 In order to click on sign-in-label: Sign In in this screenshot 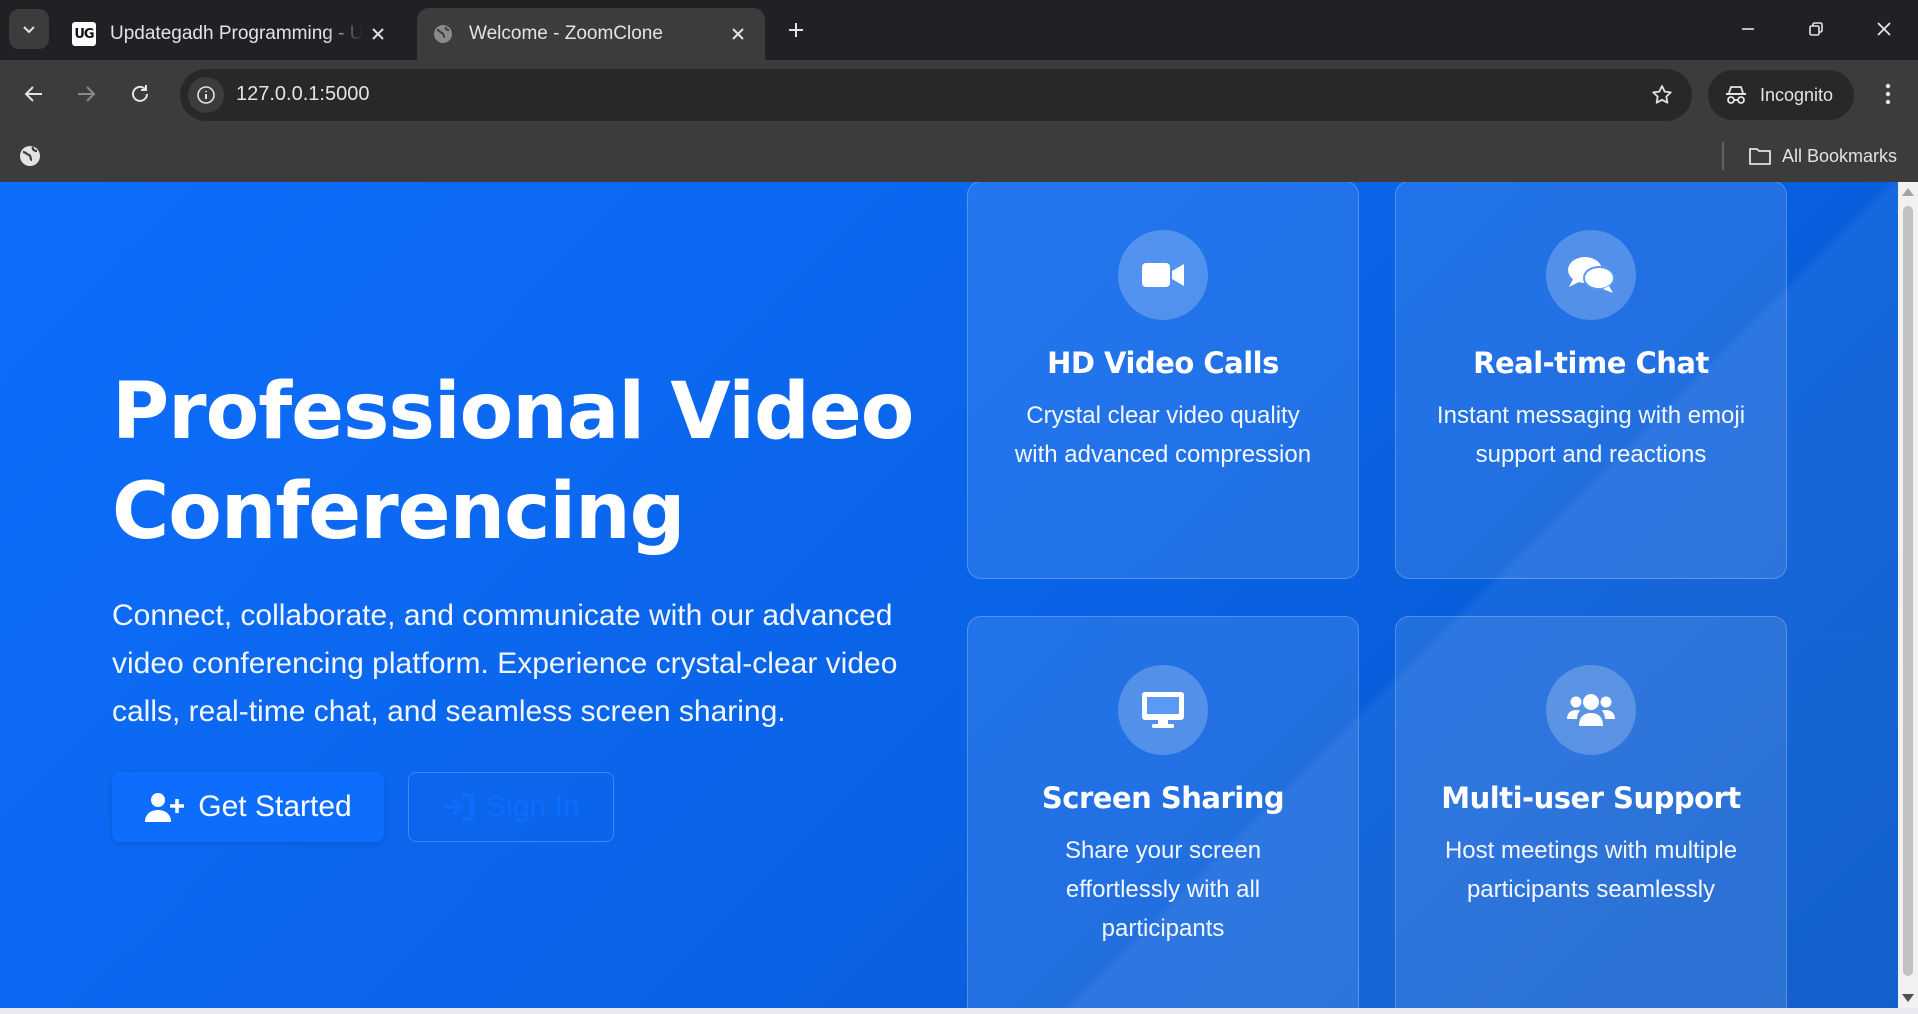, I will do `click(533, 806)`.